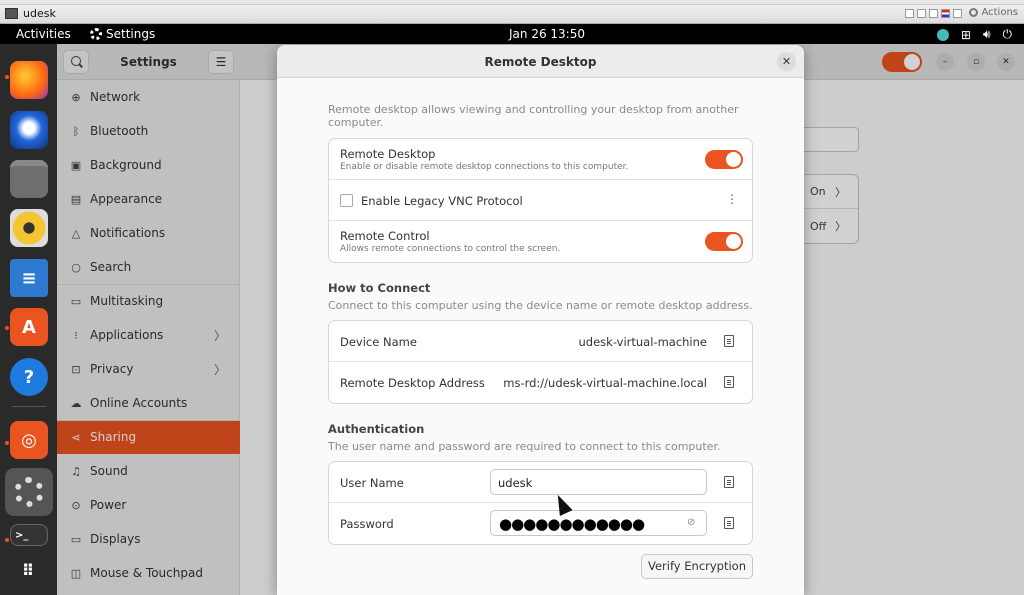  Describe the element at coordinates (732, 199) in the screenshot. I see `more-options-icon: ⋮` at that location.